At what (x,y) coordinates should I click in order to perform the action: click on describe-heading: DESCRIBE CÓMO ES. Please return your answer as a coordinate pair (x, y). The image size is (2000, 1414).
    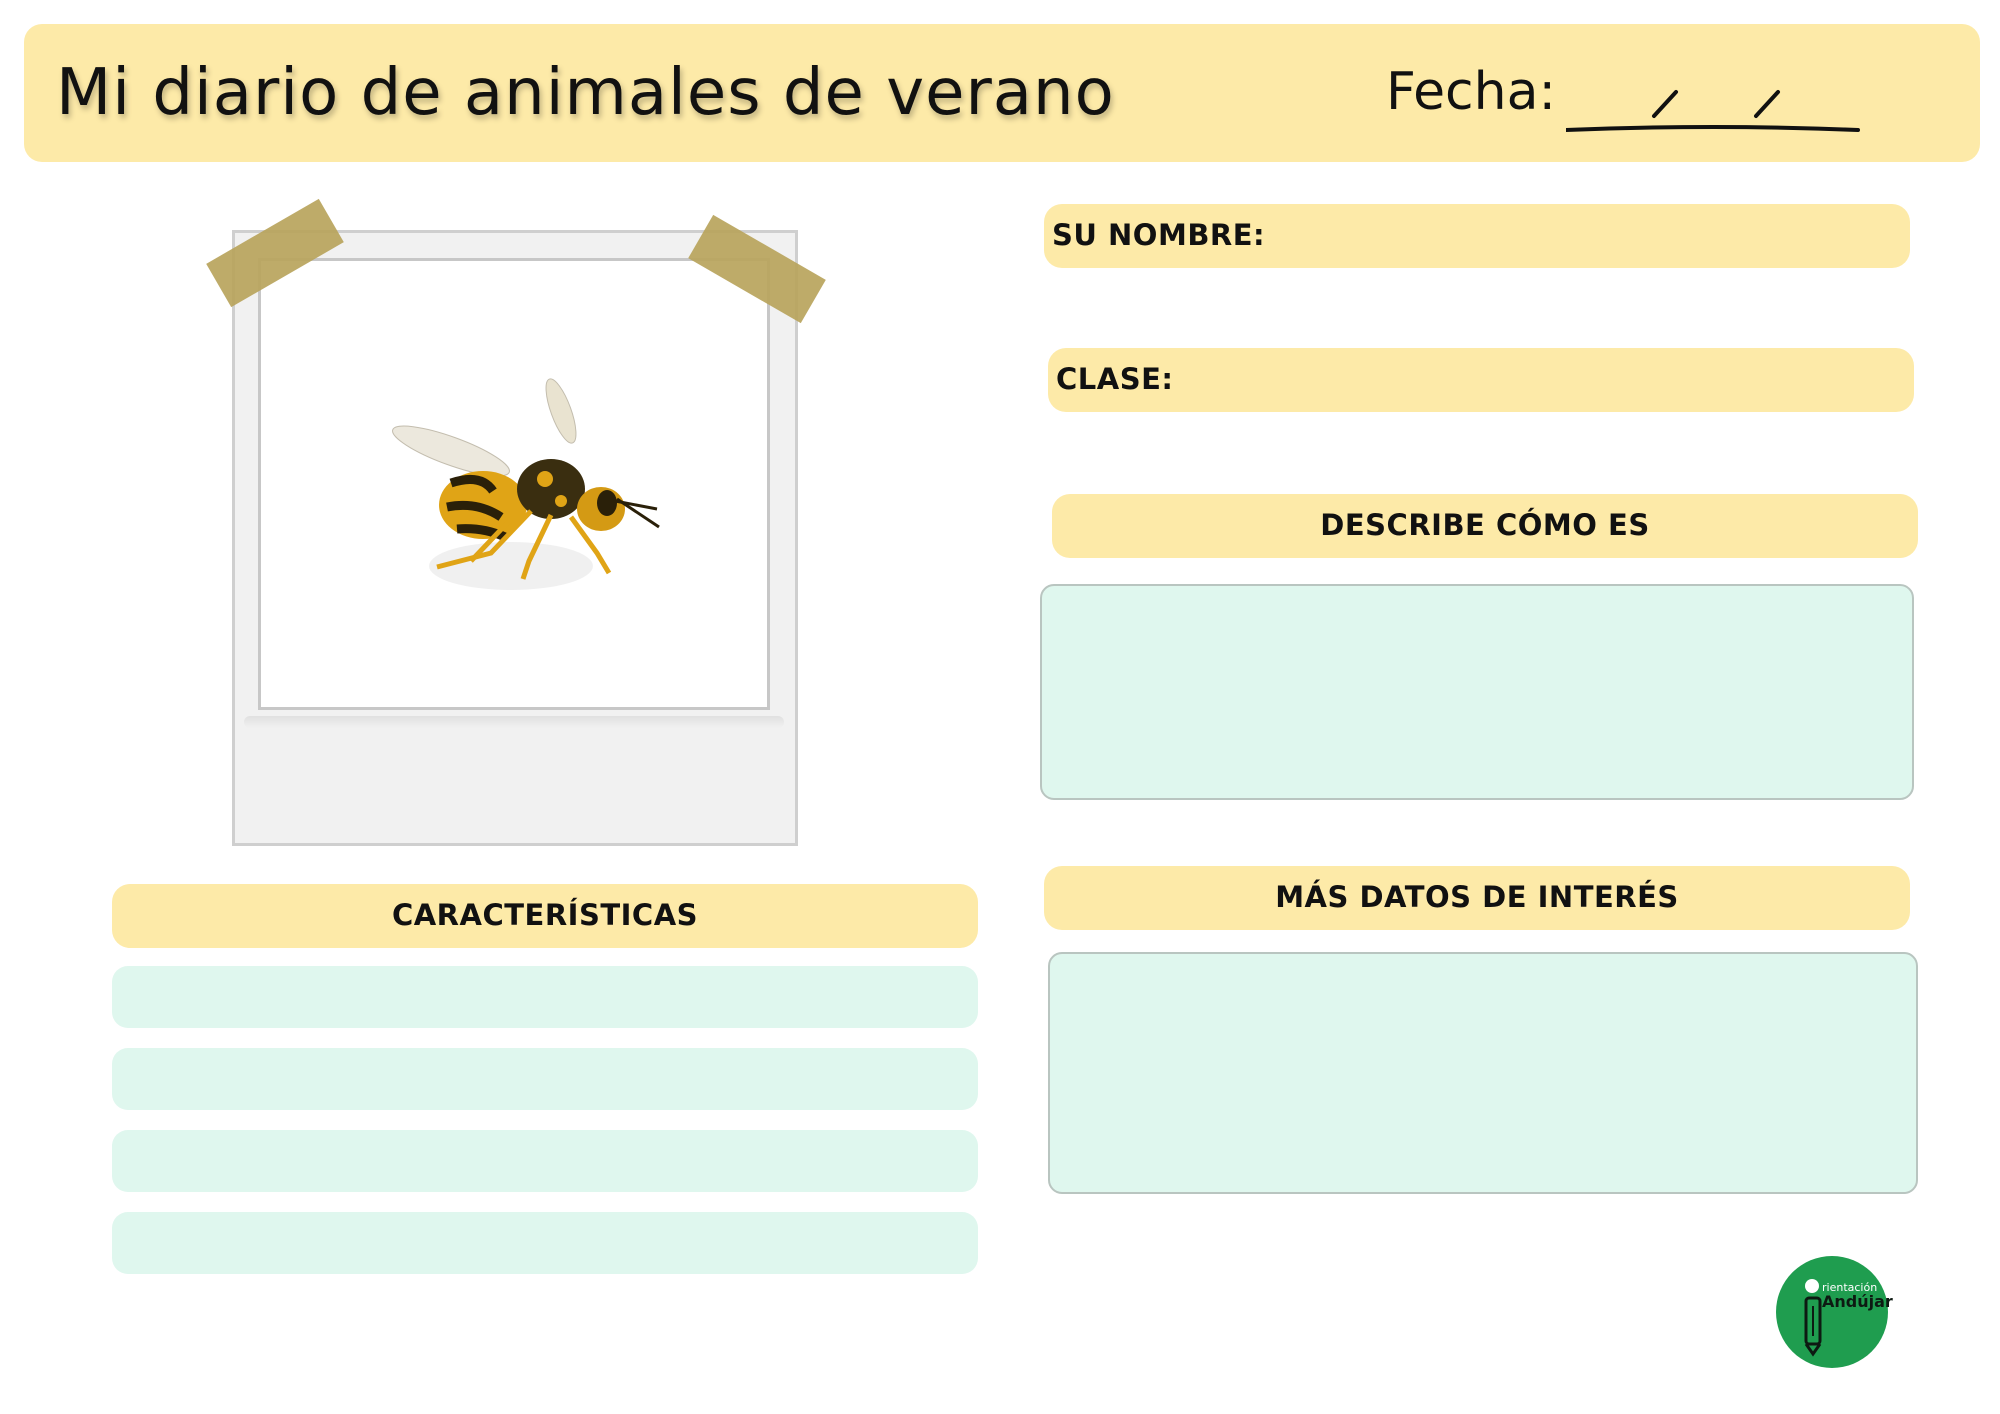
    Looking at the image, I should click on (1485, 525).